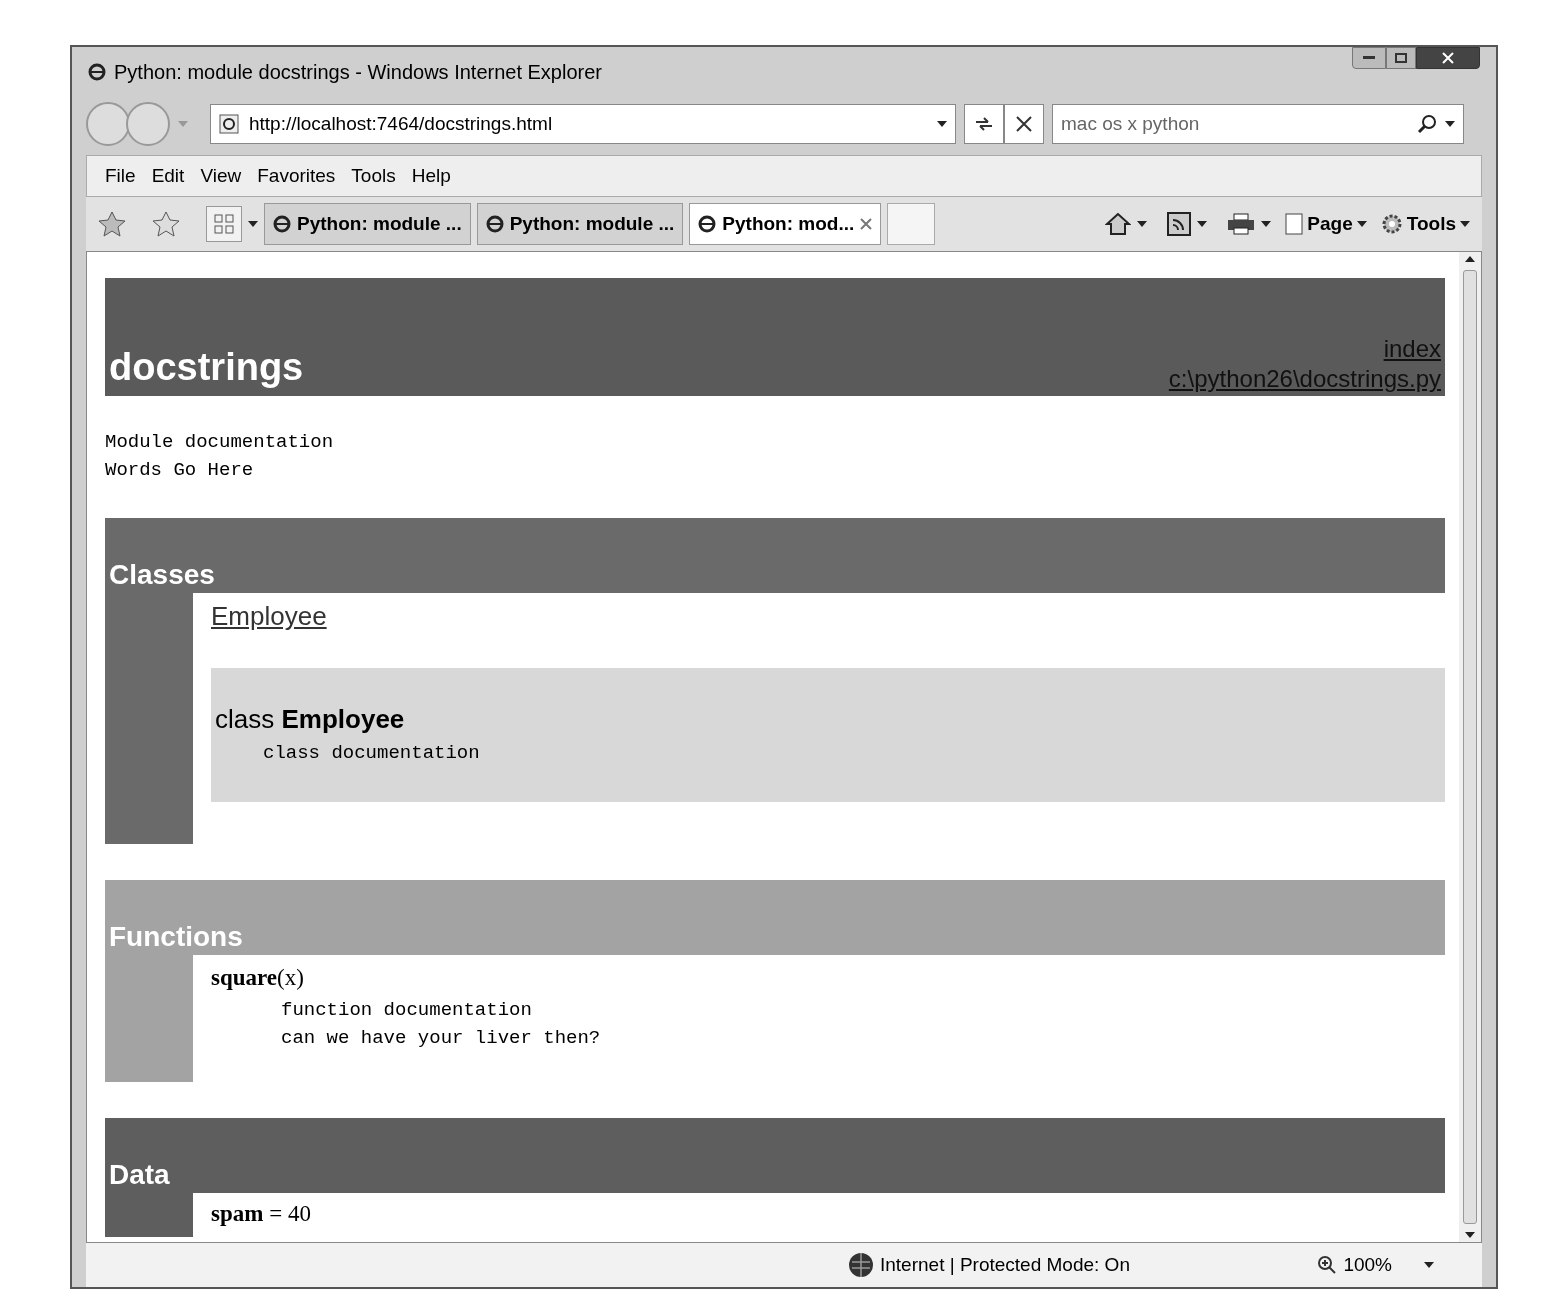 This screenshot has width=1547, height=1307. What do you see at coordinates (1327, 1265) in the screenshot?
I see `zoom-icon` at bounding box center [1327, 1265].